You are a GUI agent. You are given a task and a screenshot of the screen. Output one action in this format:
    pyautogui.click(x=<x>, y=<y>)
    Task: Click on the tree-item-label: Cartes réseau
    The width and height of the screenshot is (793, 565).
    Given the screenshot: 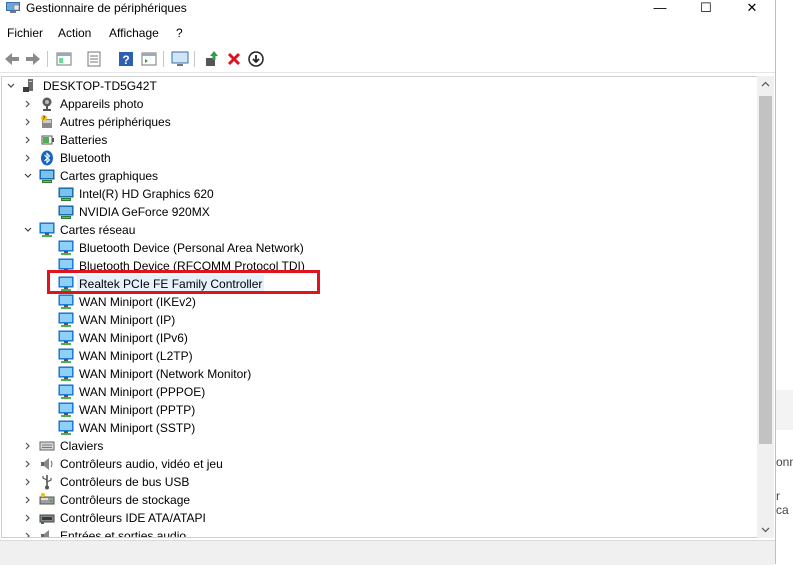 What is the action you would take?
    pyautogui.click(x=98, y=230)
    